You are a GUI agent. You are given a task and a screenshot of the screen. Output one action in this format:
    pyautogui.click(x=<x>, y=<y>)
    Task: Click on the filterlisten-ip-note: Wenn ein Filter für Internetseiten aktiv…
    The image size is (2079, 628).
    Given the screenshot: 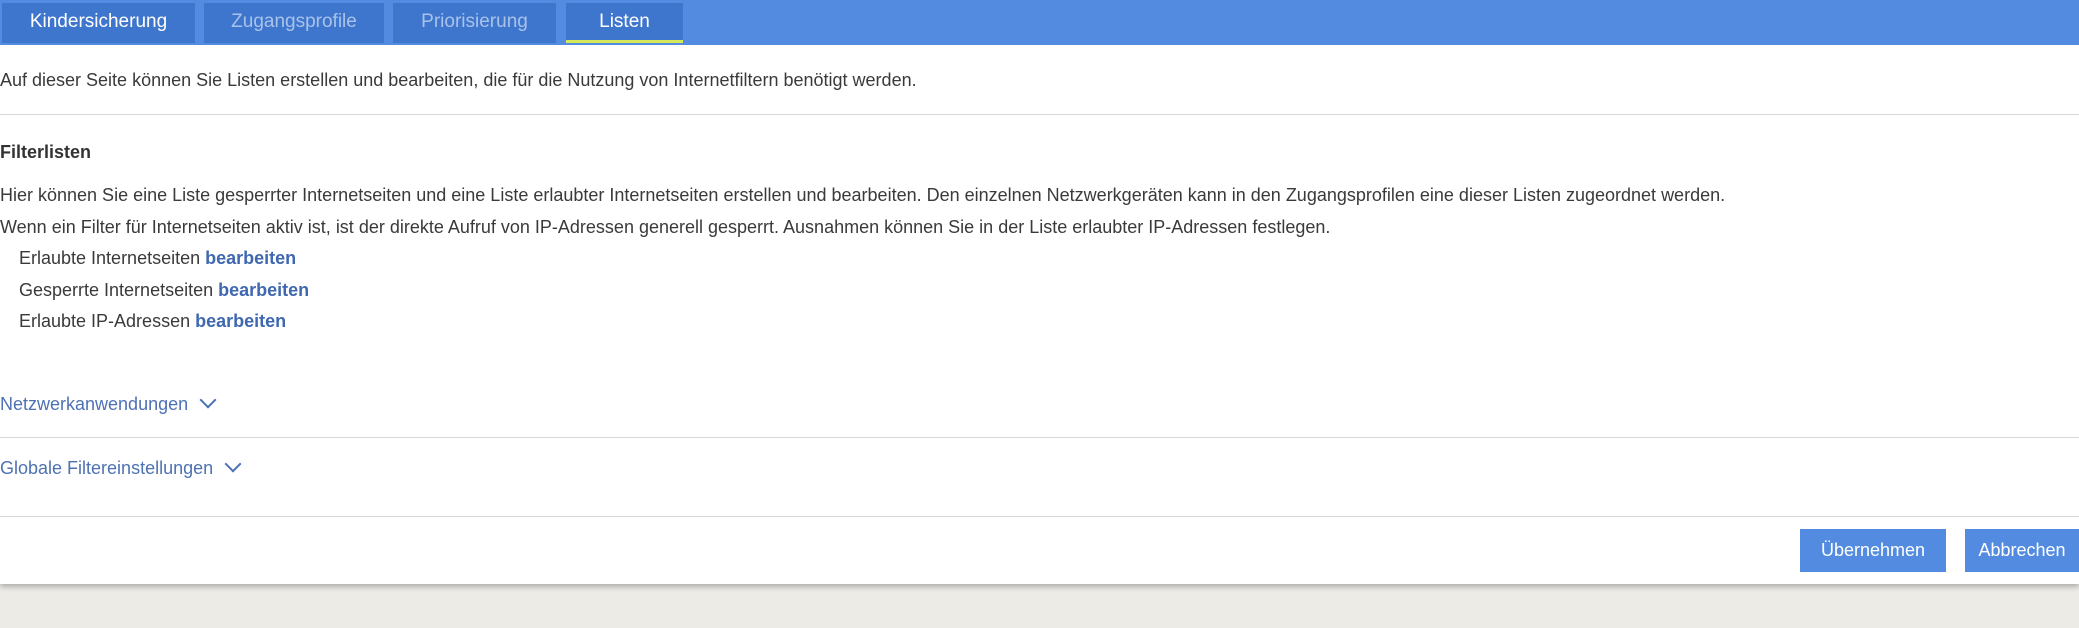 What is the action you would take?
    pyautogui.click(x=665, y=227)
    